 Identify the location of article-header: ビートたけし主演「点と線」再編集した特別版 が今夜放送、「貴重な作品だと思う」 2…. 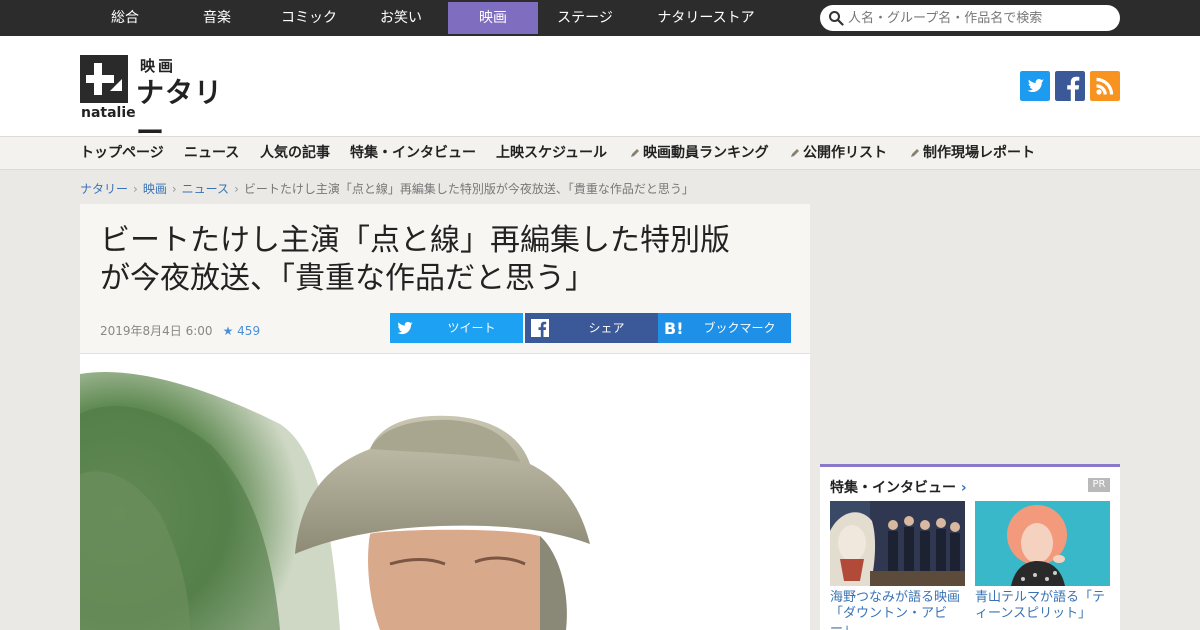
(445, 279).